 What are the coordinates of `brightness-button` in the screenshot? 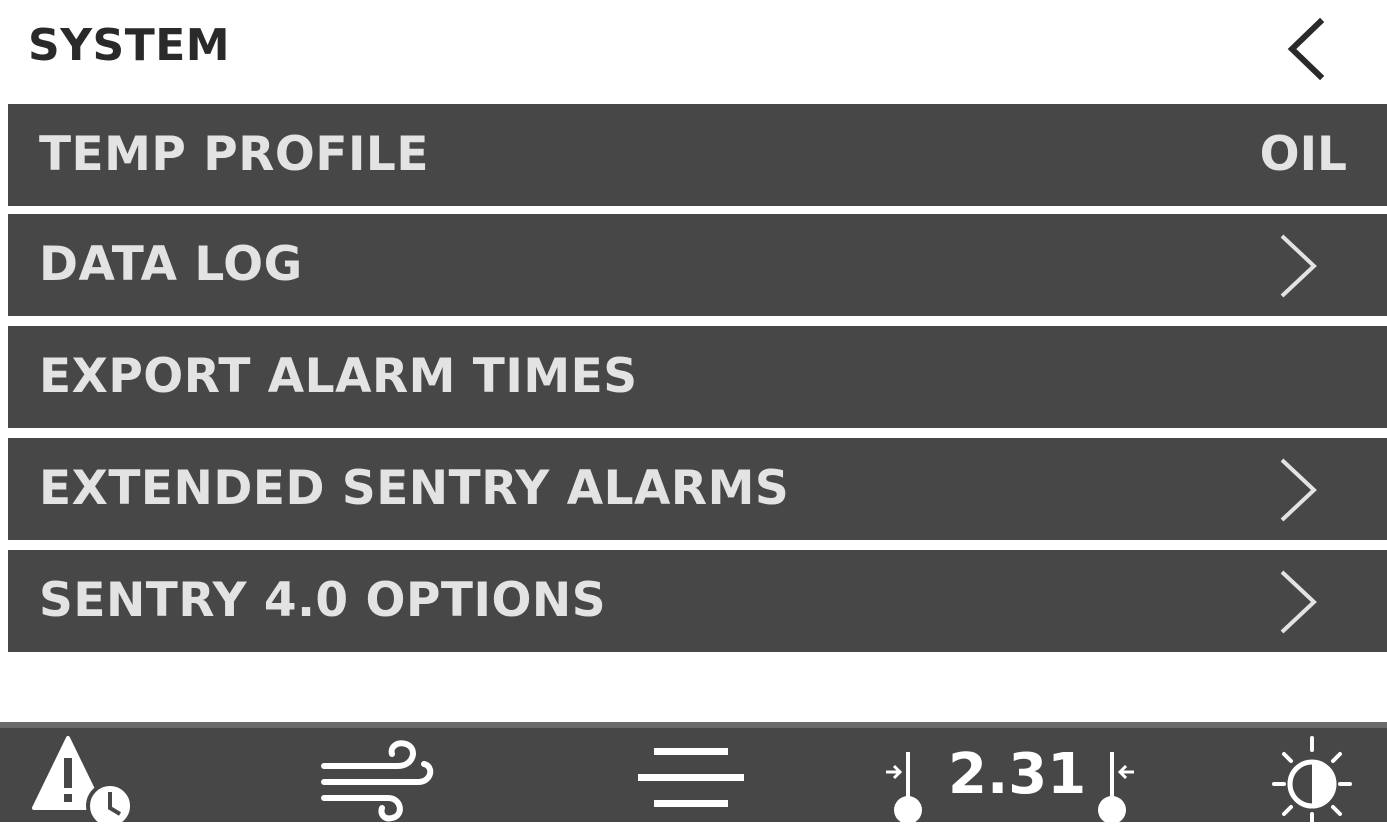 It's located at (1312, 780).